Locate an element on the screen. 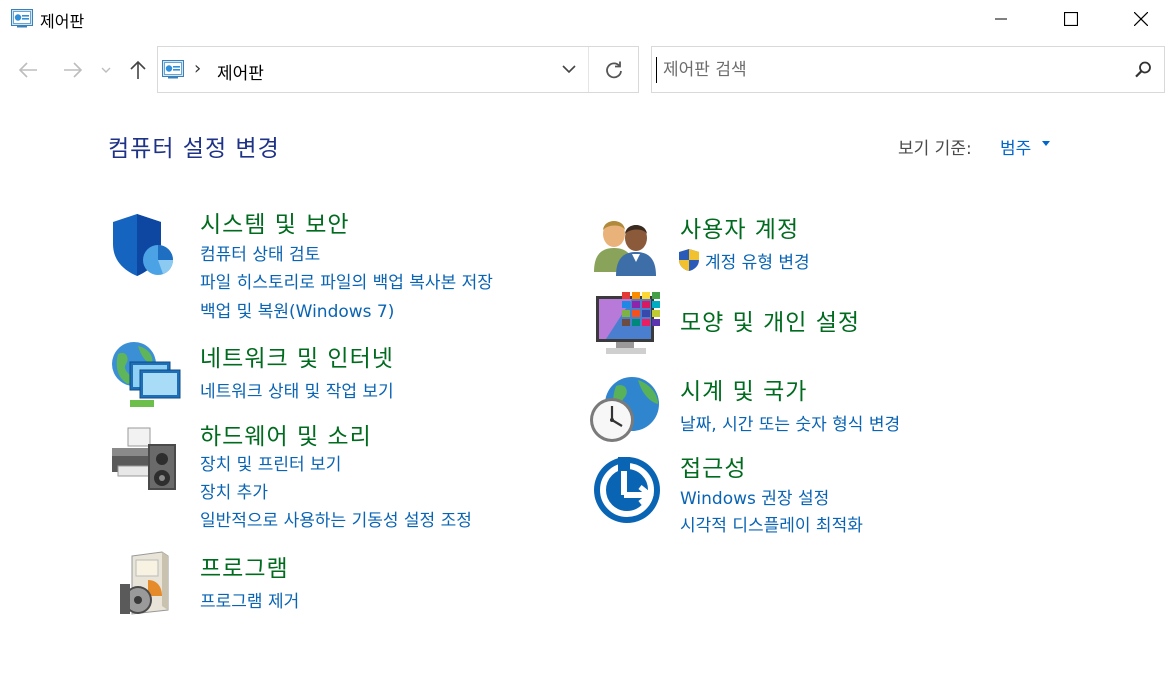 The width and height of the screenshot is (1171, 680). minimize-icon is located at coordinates (1001, 19).